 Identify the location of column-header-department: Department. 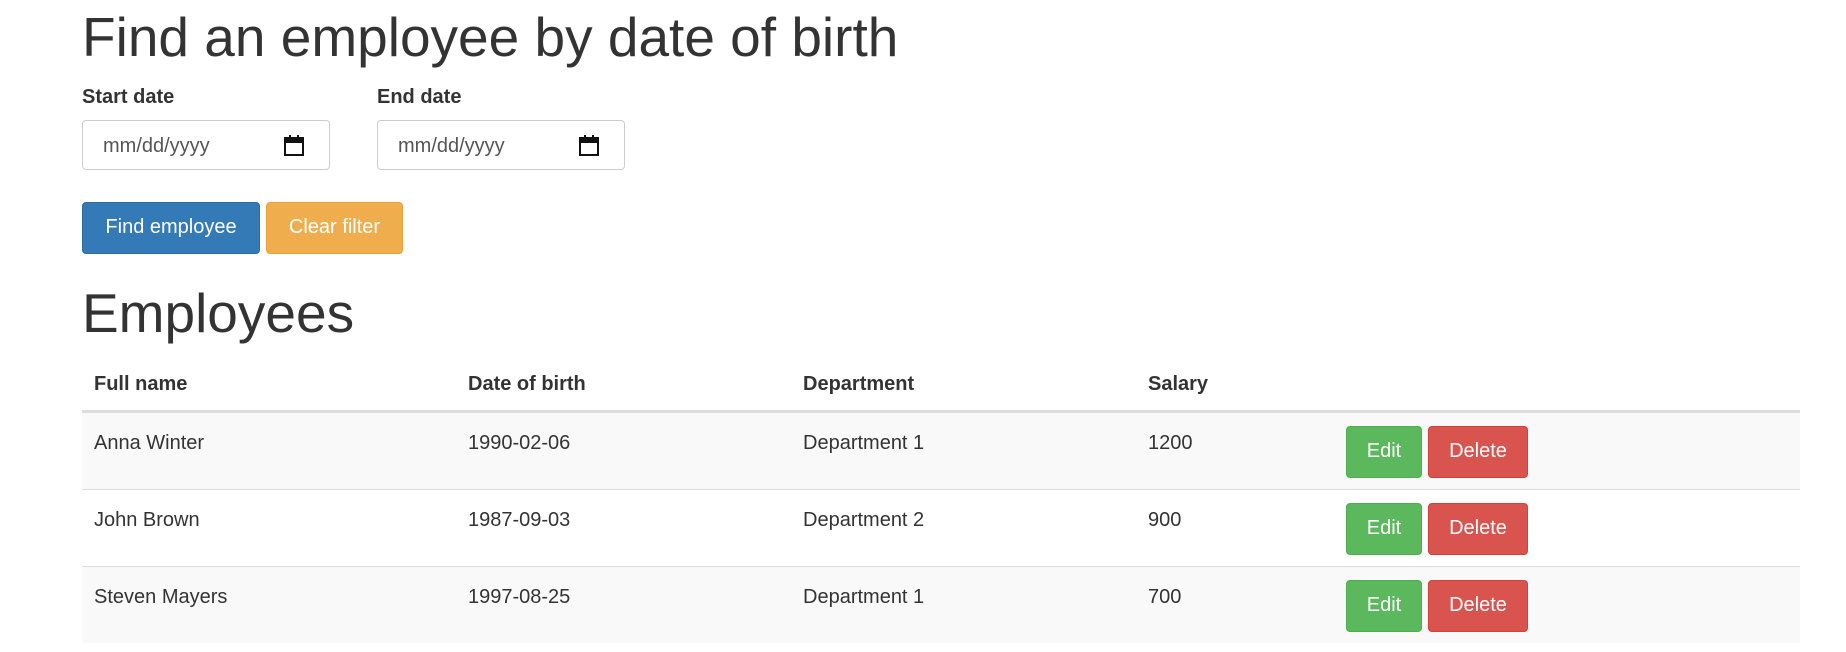
(859, 384).